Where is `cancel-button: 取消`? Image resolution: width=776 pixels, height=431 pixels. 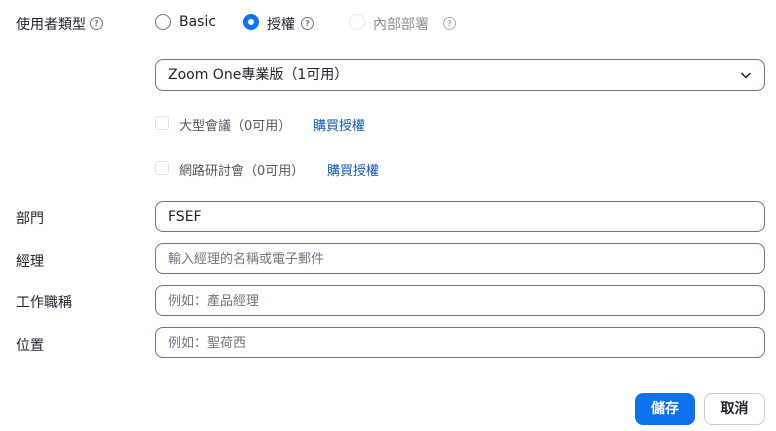 cancel-button: 取消 is located at coordinates (734, 409).